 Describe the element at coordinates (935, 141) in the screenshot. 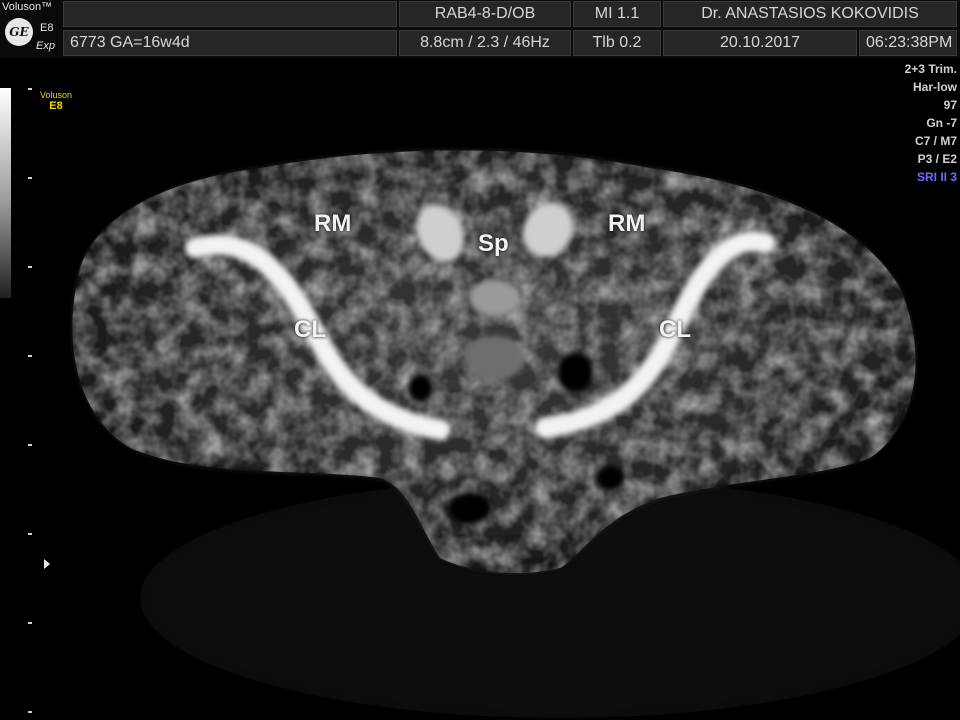

I see `param-c-m: C7 / M7` at that location.